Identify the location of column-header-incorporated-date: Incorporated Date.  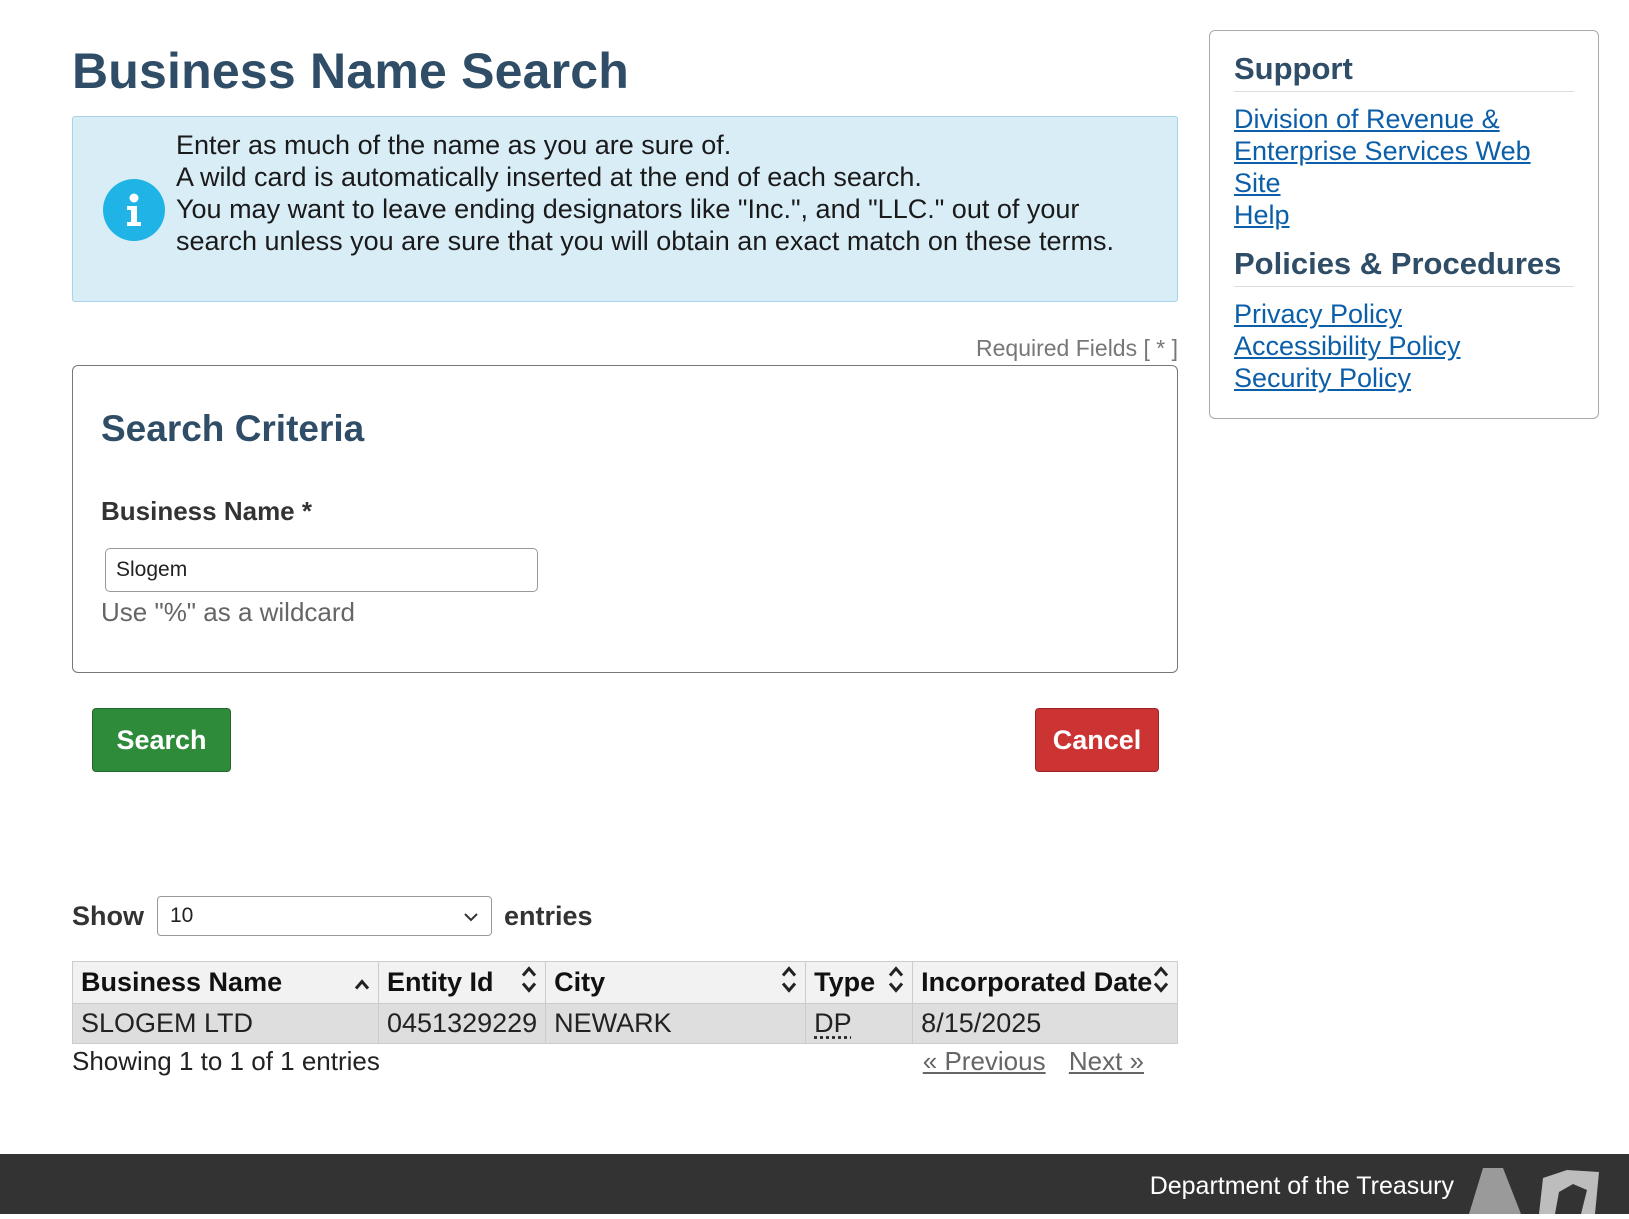
(1045, 982).